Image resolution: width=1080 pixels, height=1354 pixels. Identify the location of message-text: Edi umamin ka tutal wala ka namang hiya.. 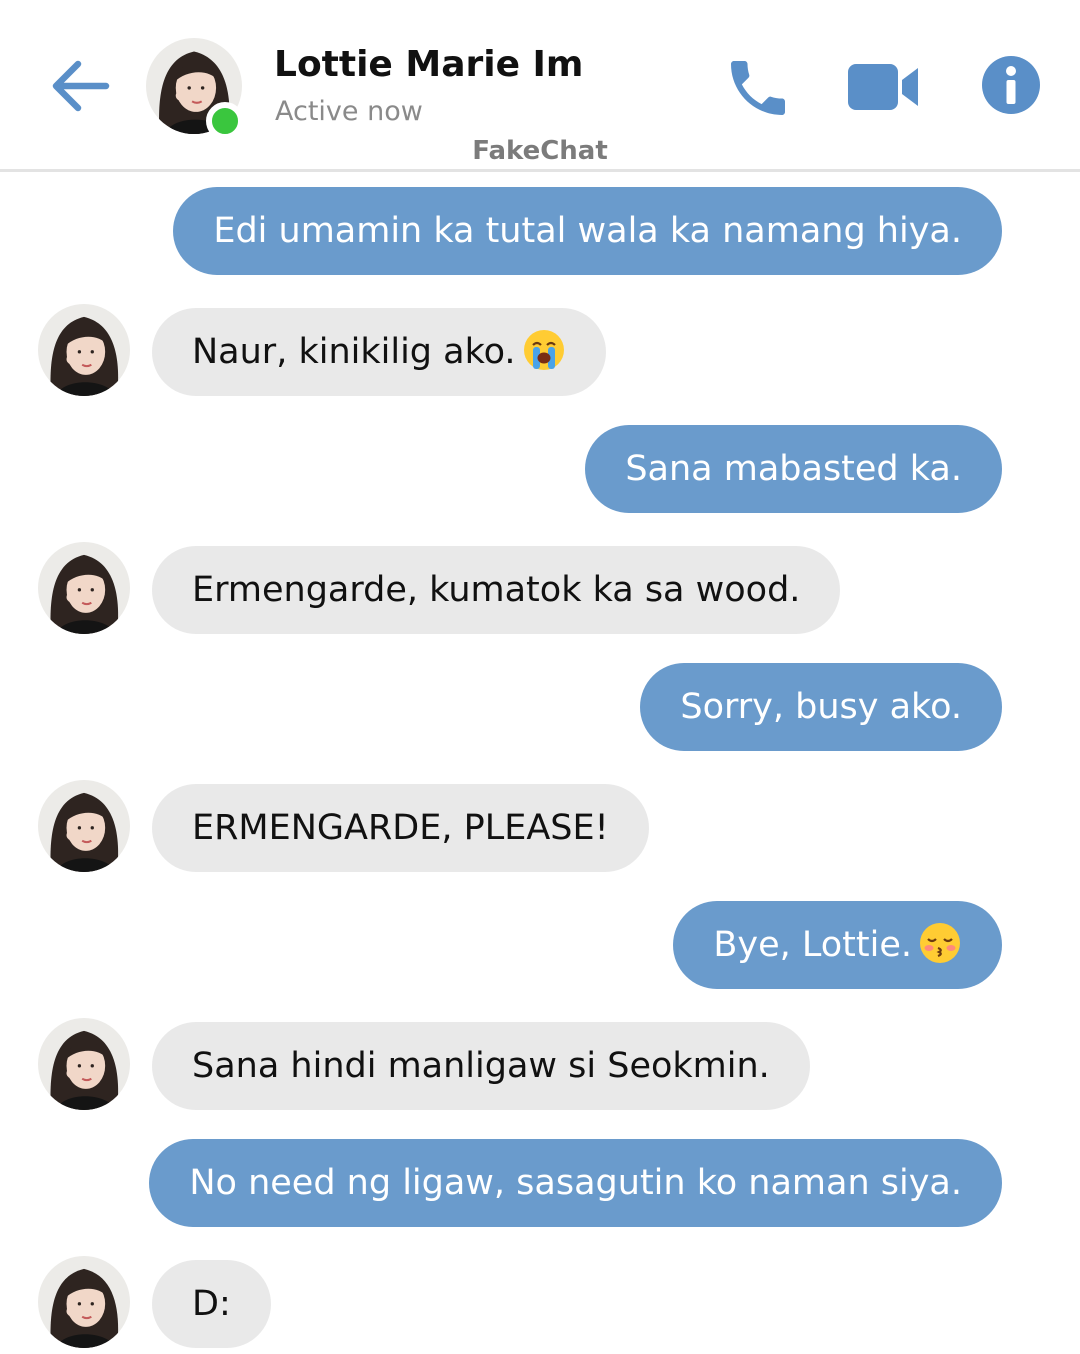
(587, 231).